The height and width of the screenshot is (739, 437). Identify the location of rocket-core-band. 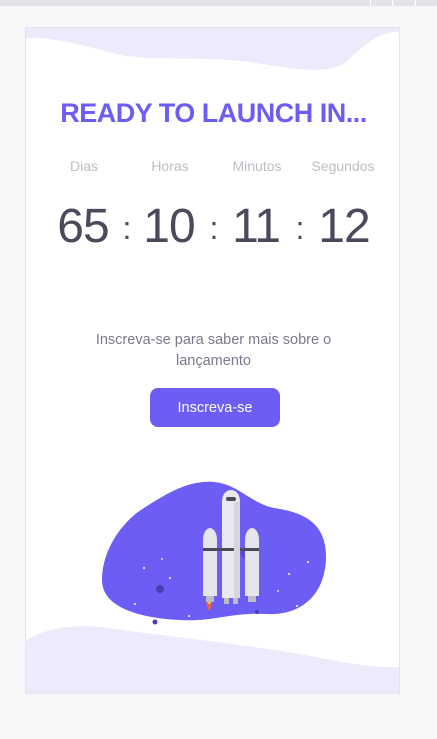
(231, 549).